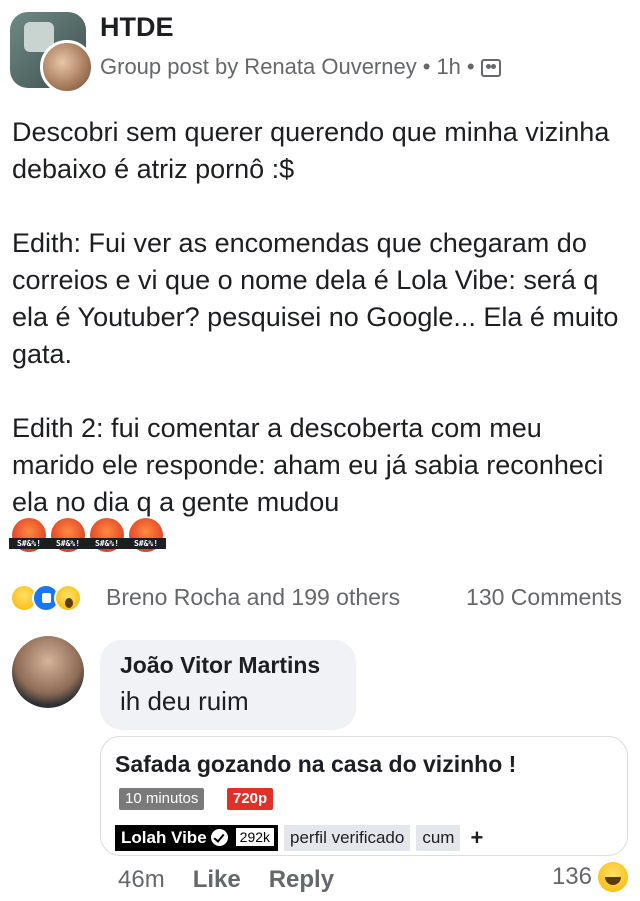 This screenshot has height=901, width=640. What do you see at coordinates (438, 838) in the screenshot?
I see `tag-chip: cum` at bounding box center [438, 838].